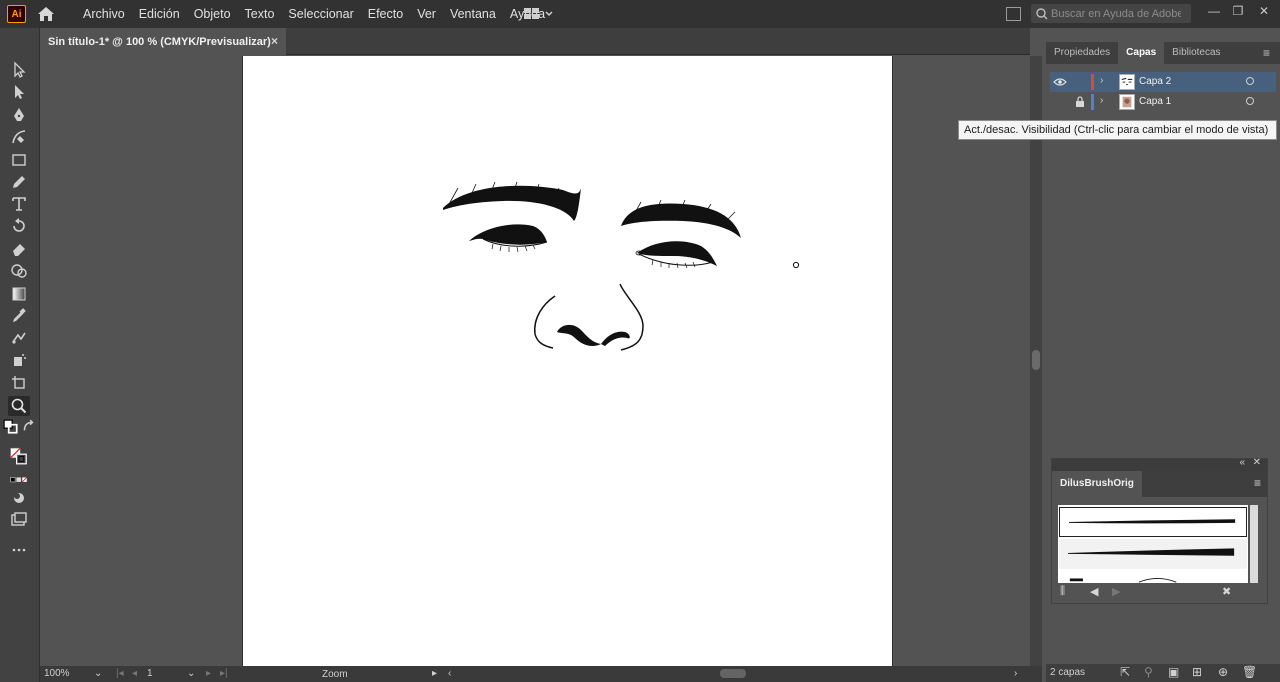 The width and height of the screenshot is (1280, 682). Describe the element at coordinates (19, 204) in the screenshot. I see `type-tool-icon` at that location.